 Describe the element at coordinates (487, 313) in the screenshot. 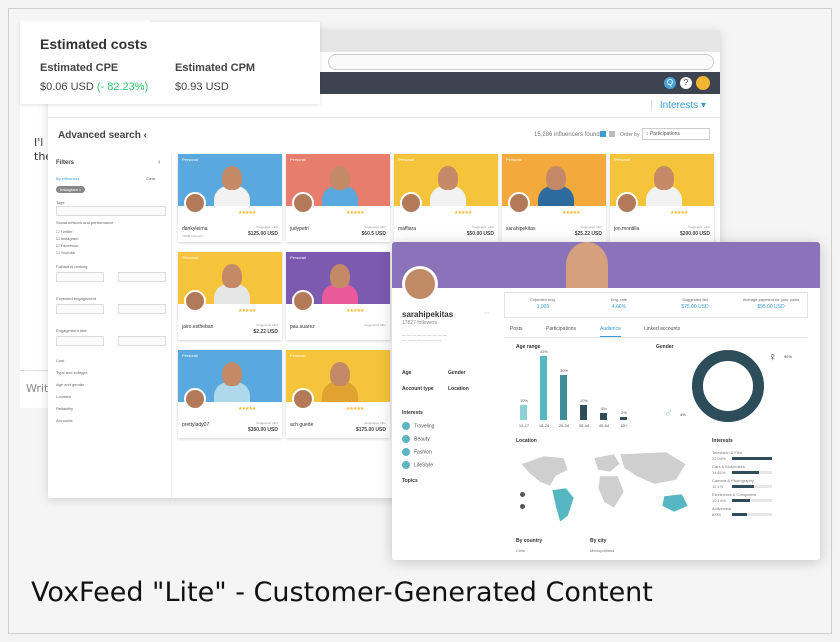

I see `more-icon: ⋯` at that location.